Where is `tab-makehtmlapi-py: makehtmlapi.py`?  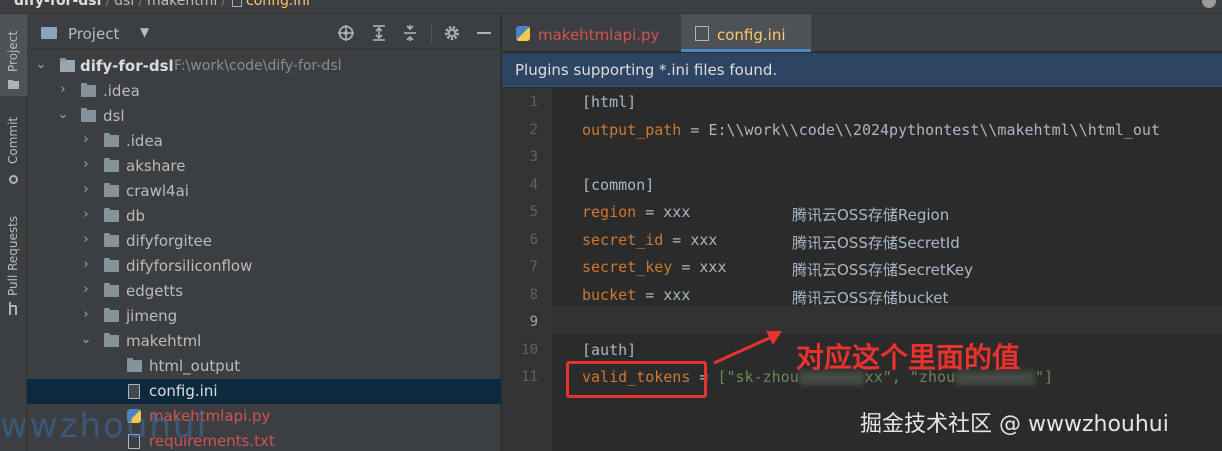 tab-makehtmlapi-py: makehtmlapi.py is located at coordinates (591, 33).